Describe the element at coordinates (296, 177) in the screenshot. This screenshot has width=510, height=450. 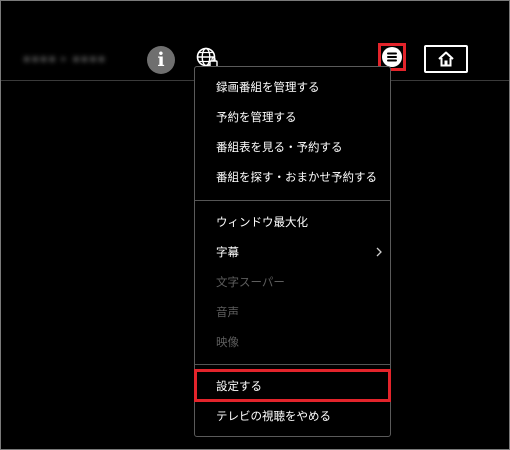
I see `menu-item-label: 番組を探す・おまかせ予約する` at that location.